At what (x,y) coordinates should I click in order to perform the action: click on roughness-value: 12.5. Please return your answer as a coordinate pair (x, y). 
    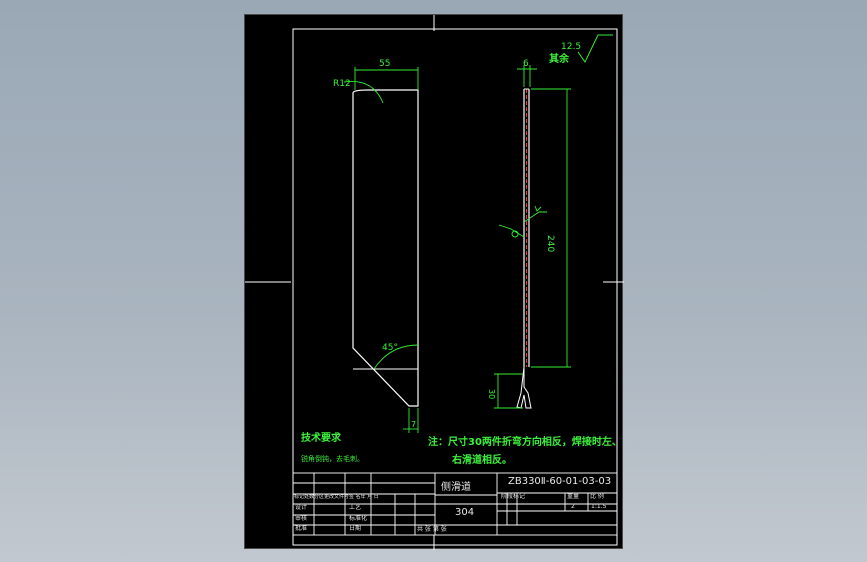
    Looking at the image, I should click on (571, 47).